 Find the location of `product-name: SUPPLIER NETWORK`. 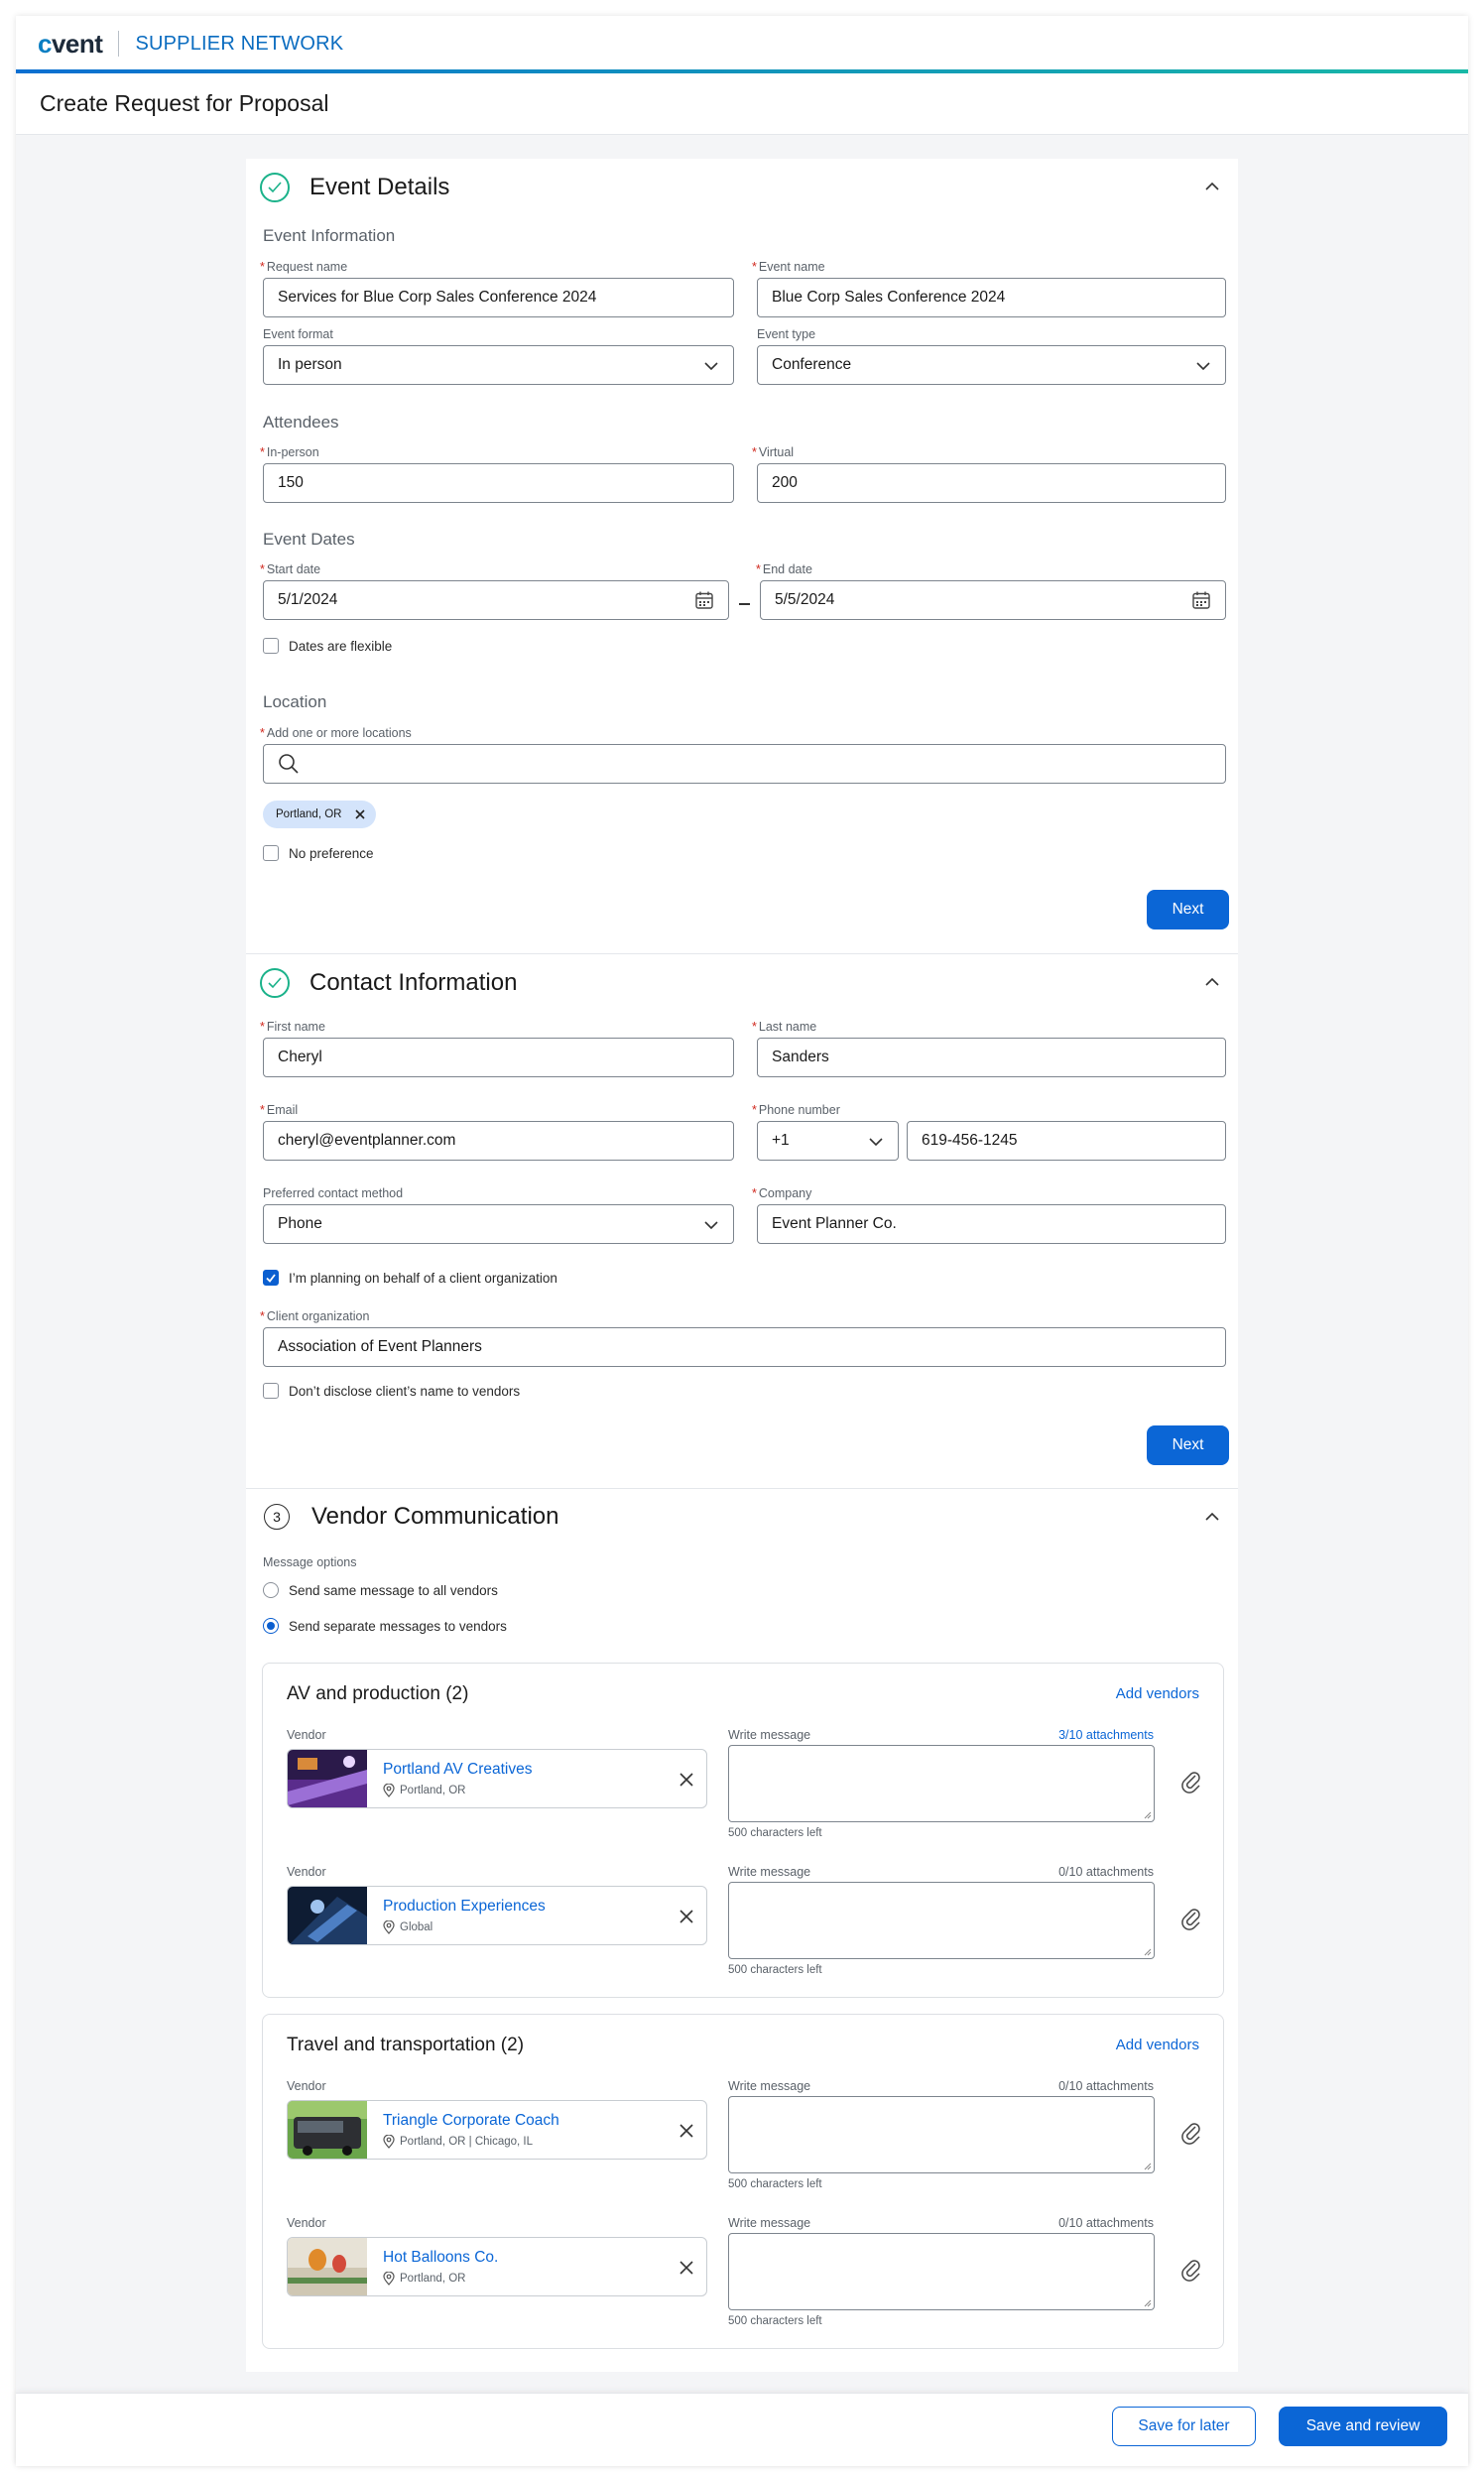

product-name: SUPPLIER NETWORK is located at coordinates (239, 43).